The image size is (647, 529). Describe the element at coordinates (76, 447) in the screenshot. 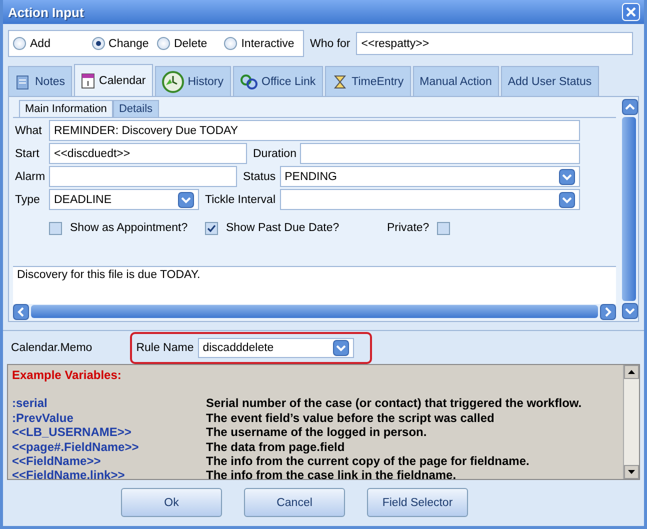

I see `variable-name: <<page#.FieldName>>` at that location.